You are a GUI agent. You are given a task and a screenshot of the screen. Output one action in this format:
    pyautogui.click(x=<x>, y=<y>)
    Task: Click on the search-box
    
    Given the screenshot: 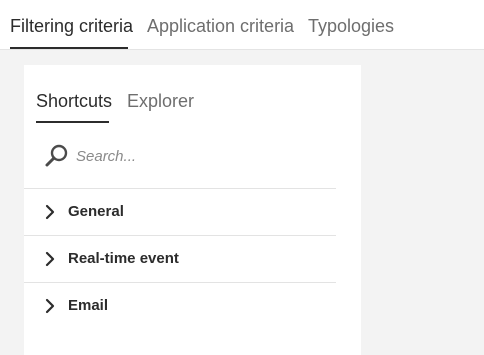 What is the action you would take?
    pyautogui.click(x=192, y=157)
    